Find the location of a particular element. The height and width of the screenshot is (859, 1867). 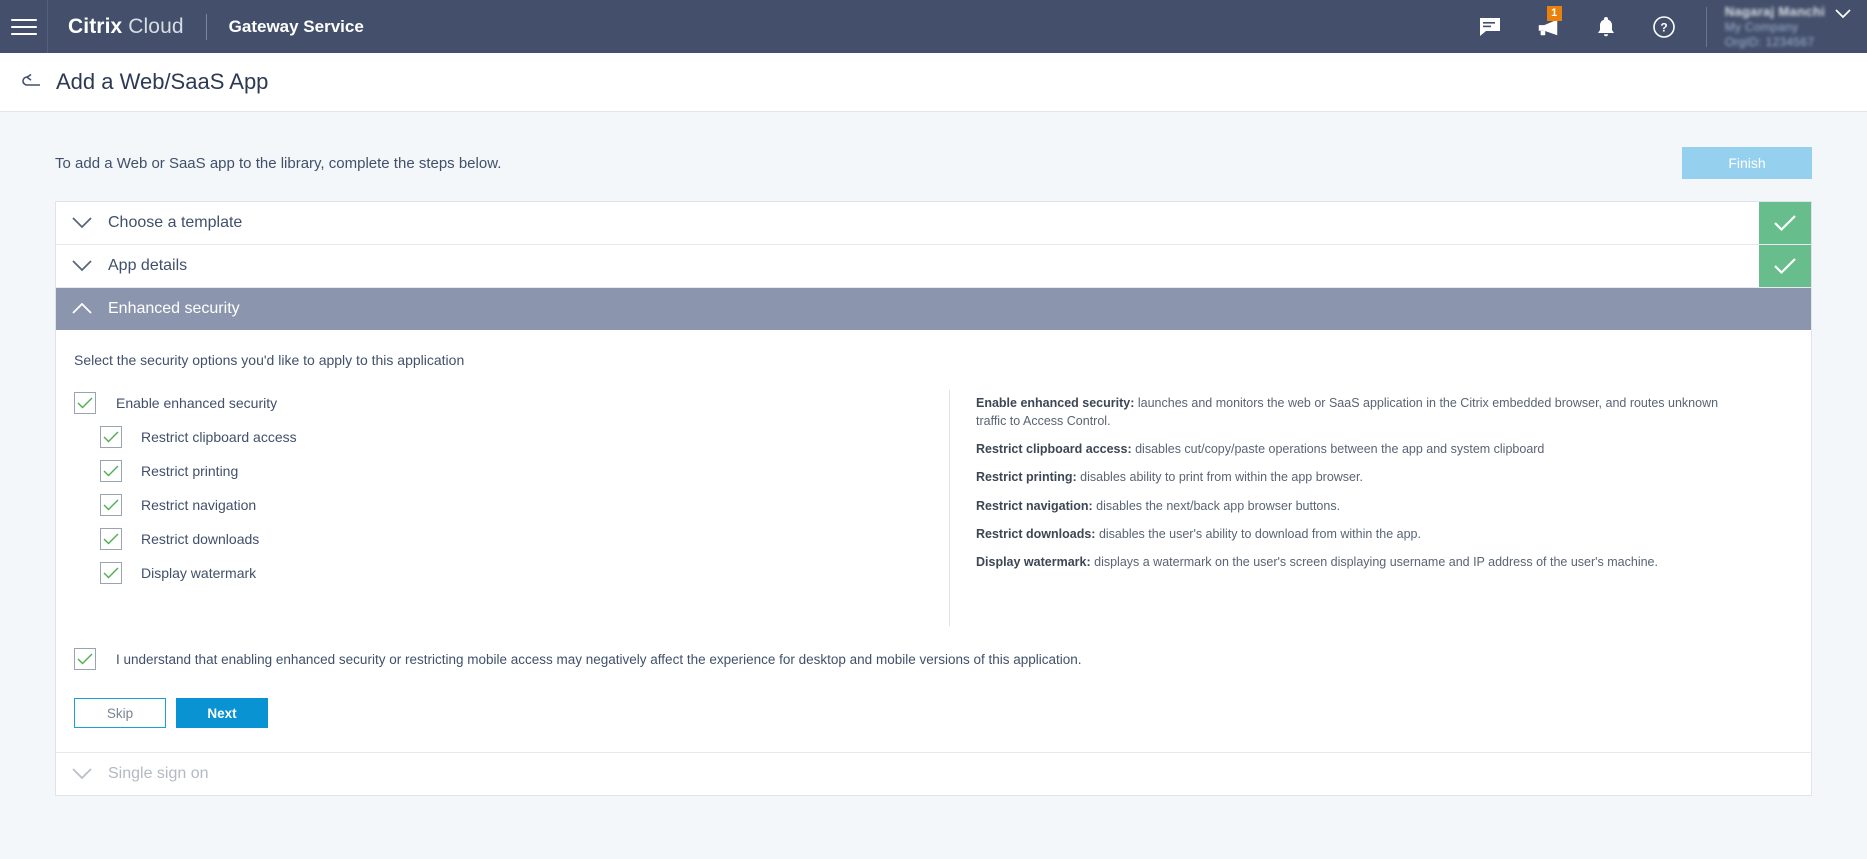

help-question-icon: ? is located at coordinates (1664, 27).